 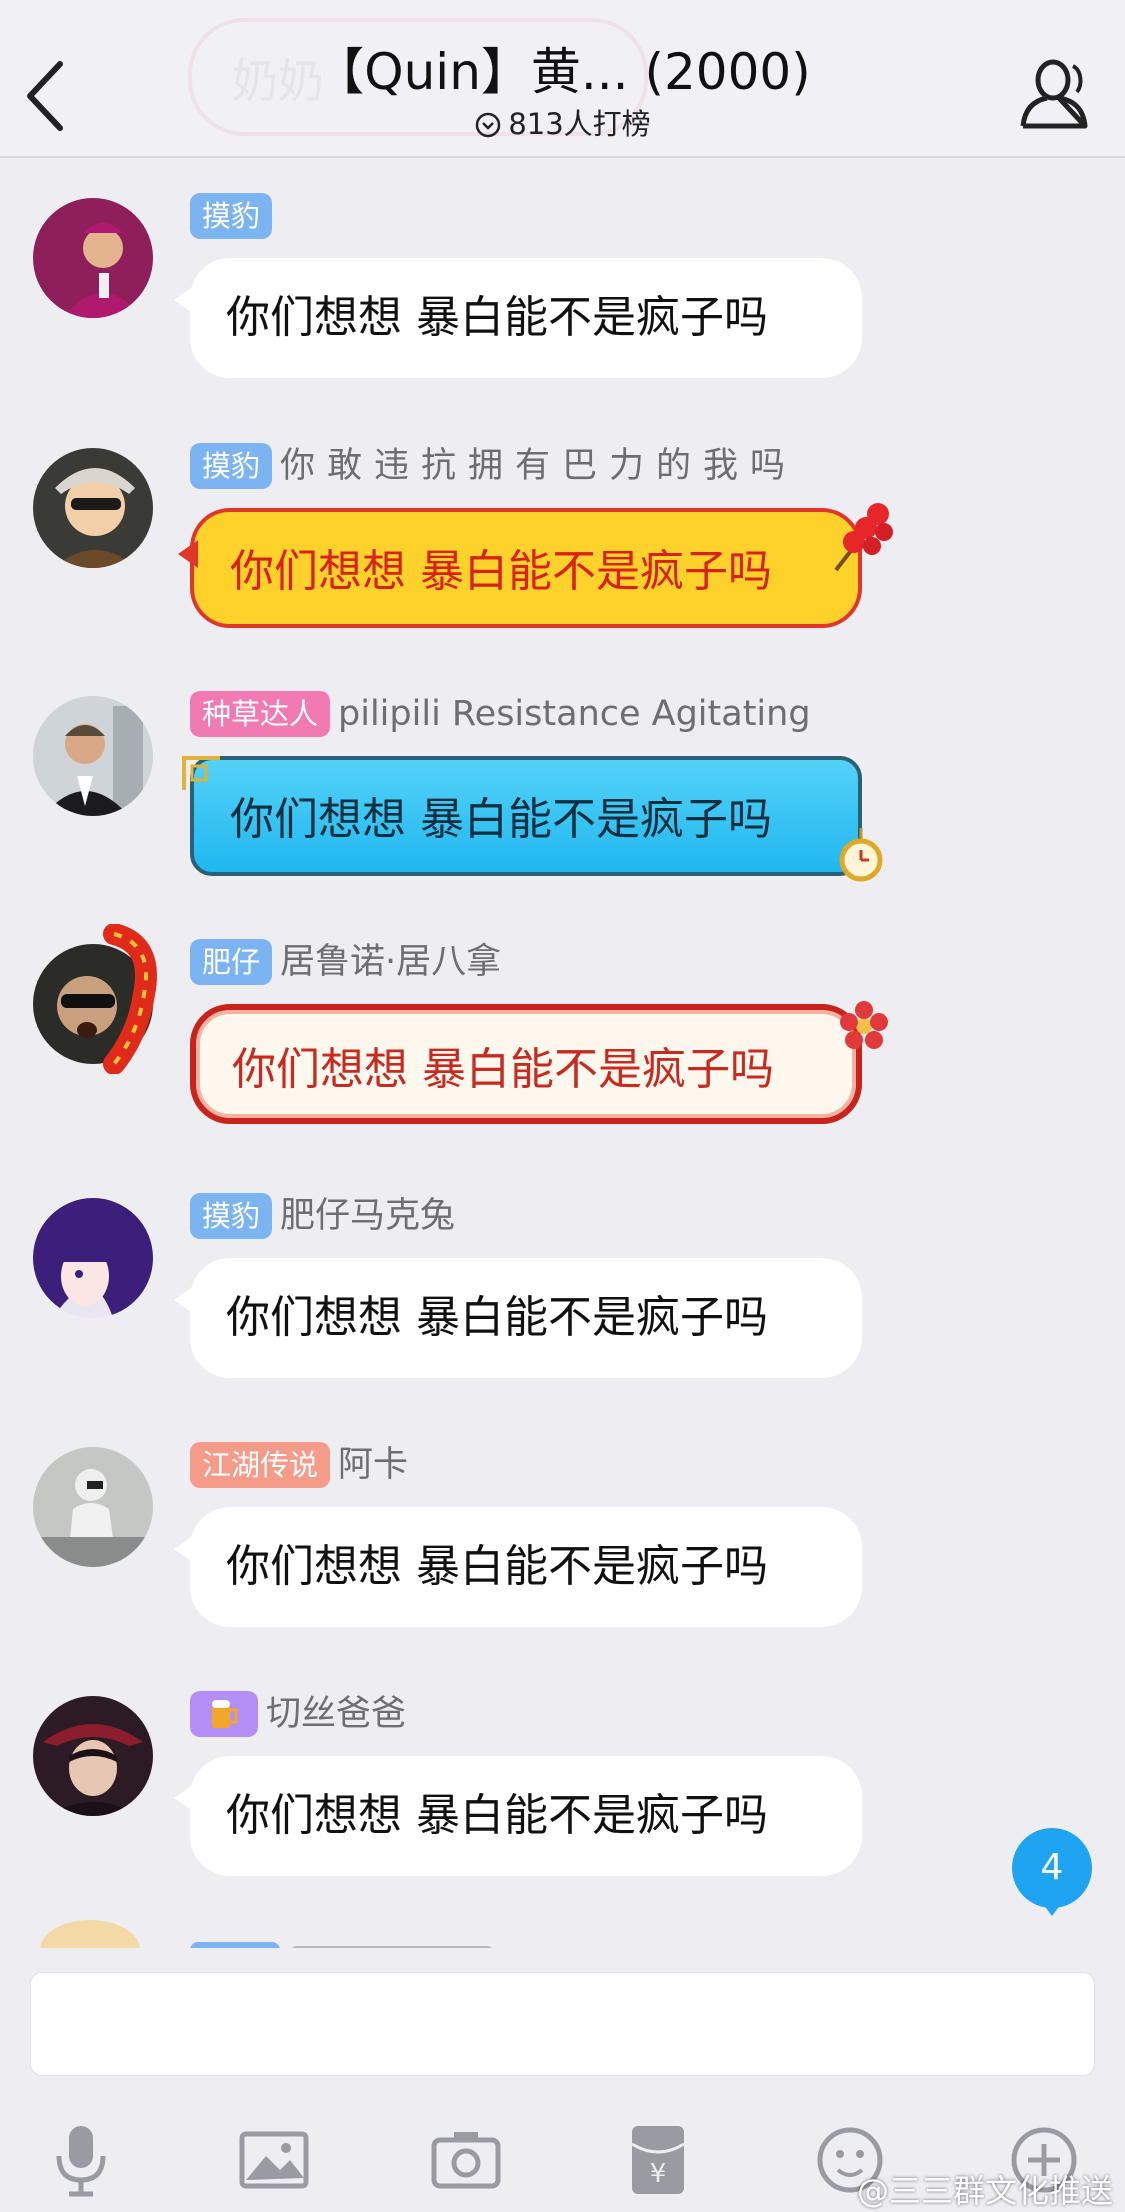 What do you see at coordinates (562, 2024) in the screenshot?
I see `message-input` at bounding box center [562, 2024].